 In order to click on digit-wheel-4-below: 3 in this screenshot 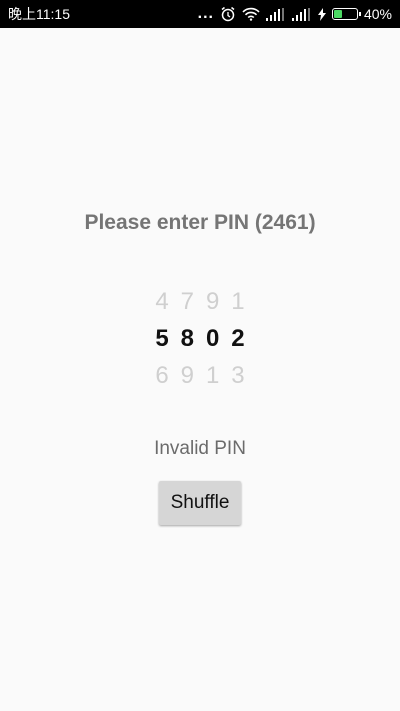, I will do `click(238, 376)`.